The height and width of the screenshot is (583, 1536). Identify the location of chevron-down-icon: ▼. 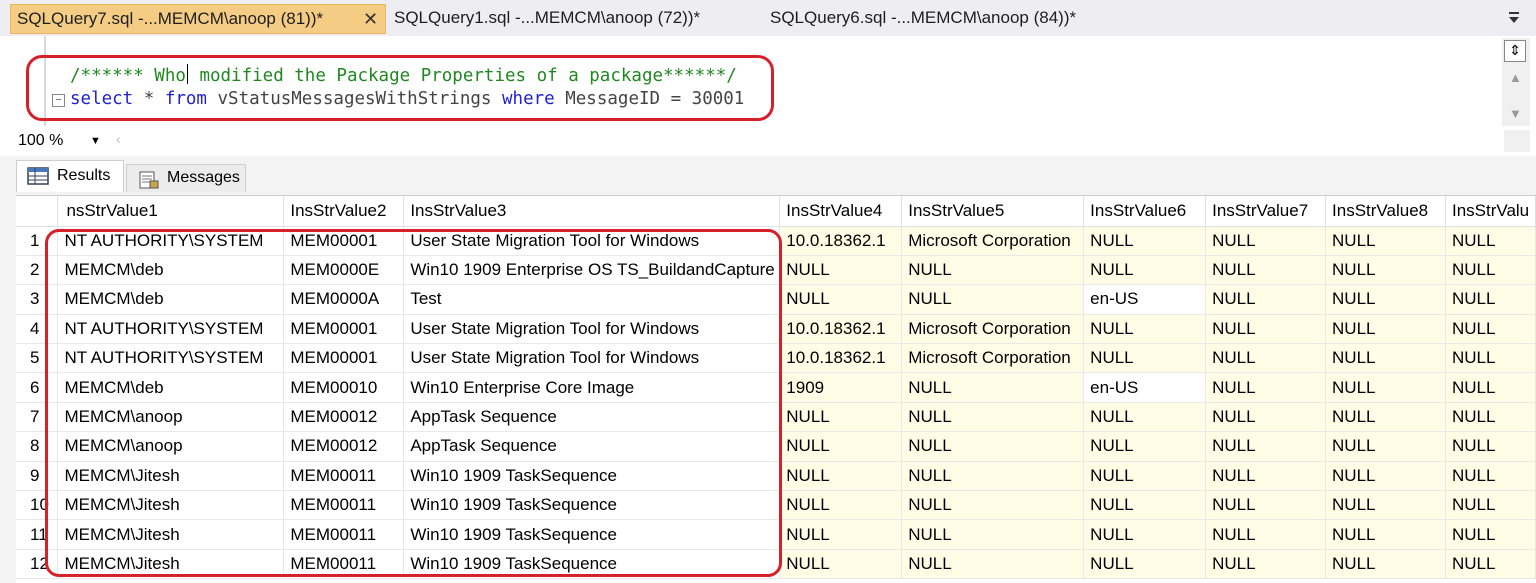
(95, 141).